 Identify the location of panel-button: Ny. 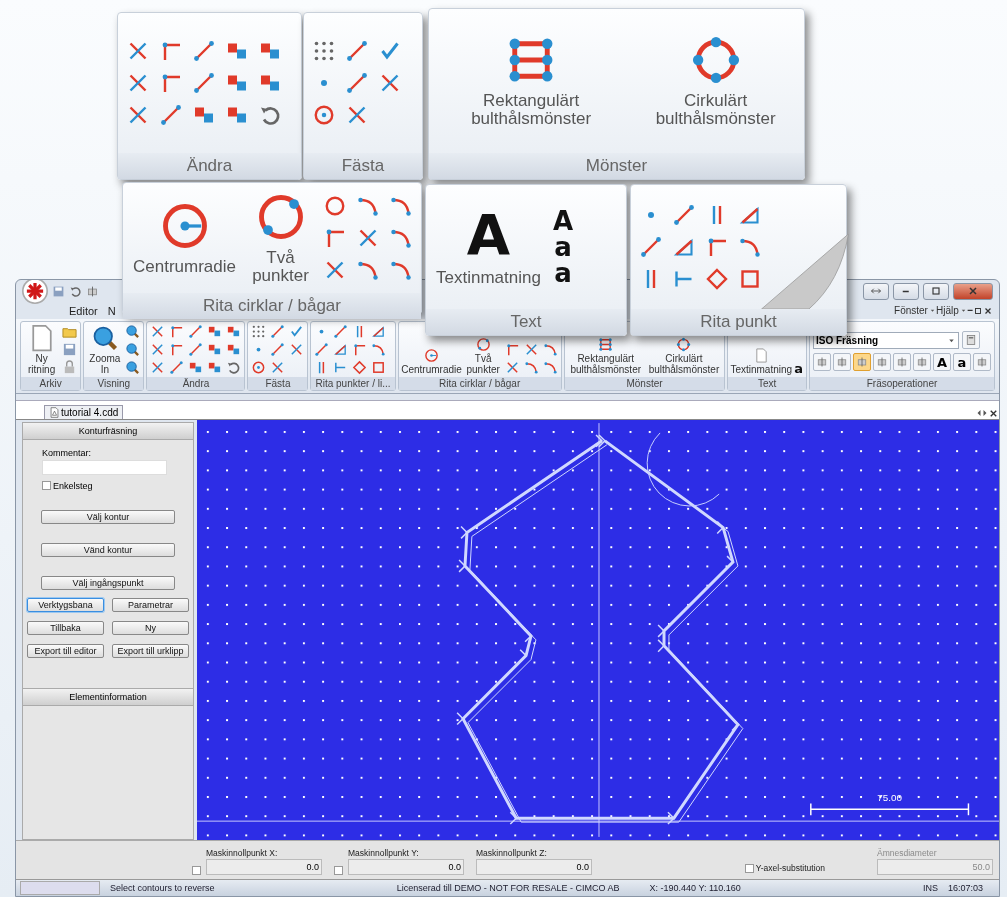
(150, 627).